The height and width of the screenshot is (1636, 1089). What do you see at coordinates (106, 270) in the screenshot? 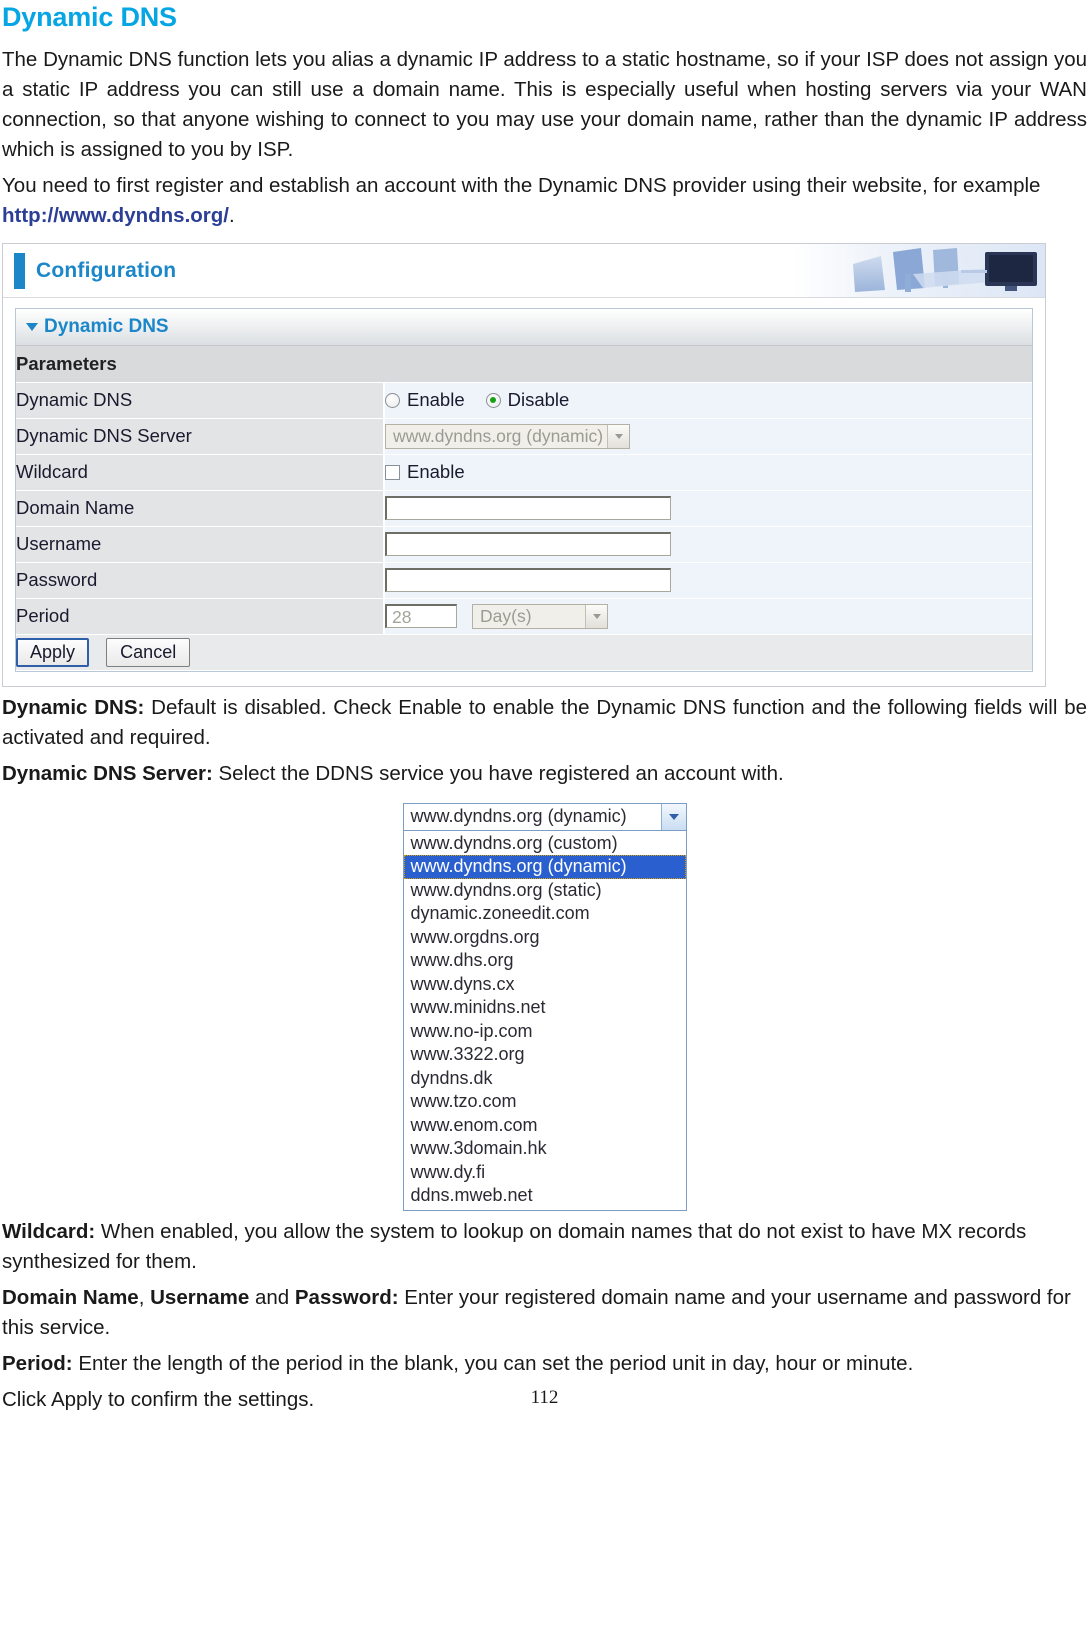
I see `ui-header-title: Configuration` at bounding box center [106, 270].